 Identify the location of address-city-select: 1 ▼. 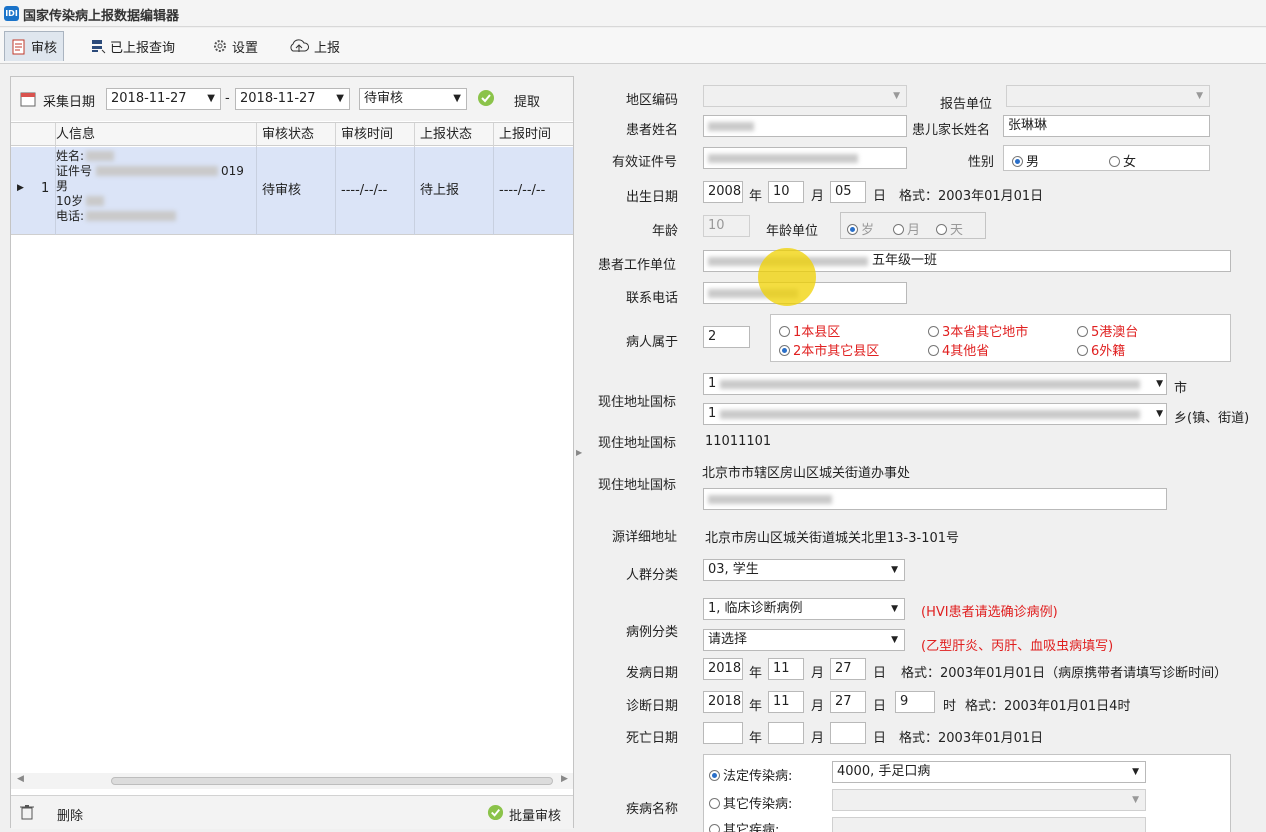
(935, 384).